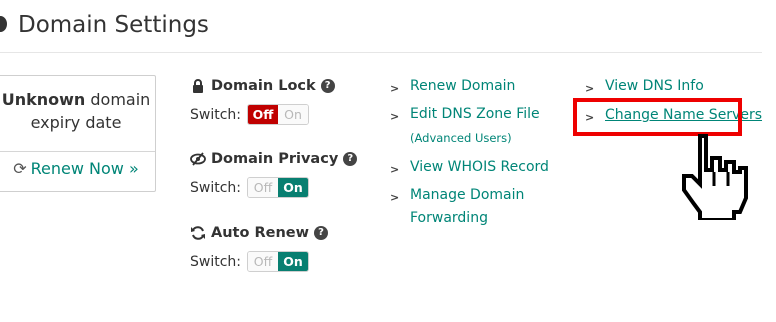  Describe the element at coordinates (77, 111) in the screenshot. I see `expiry-text: Unknown domain expiry date` at that location.